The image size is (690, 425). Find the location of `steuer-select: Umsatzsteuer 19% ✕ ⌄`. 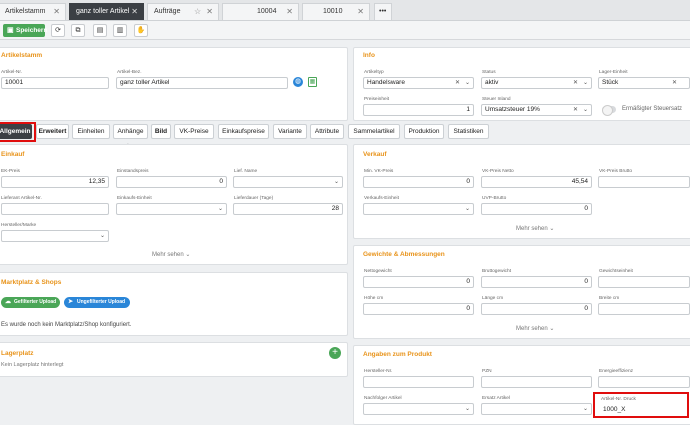

steuer-select: Umsatzsteuer 19% ✕ ⌄ is located at coordinates (536, 110).